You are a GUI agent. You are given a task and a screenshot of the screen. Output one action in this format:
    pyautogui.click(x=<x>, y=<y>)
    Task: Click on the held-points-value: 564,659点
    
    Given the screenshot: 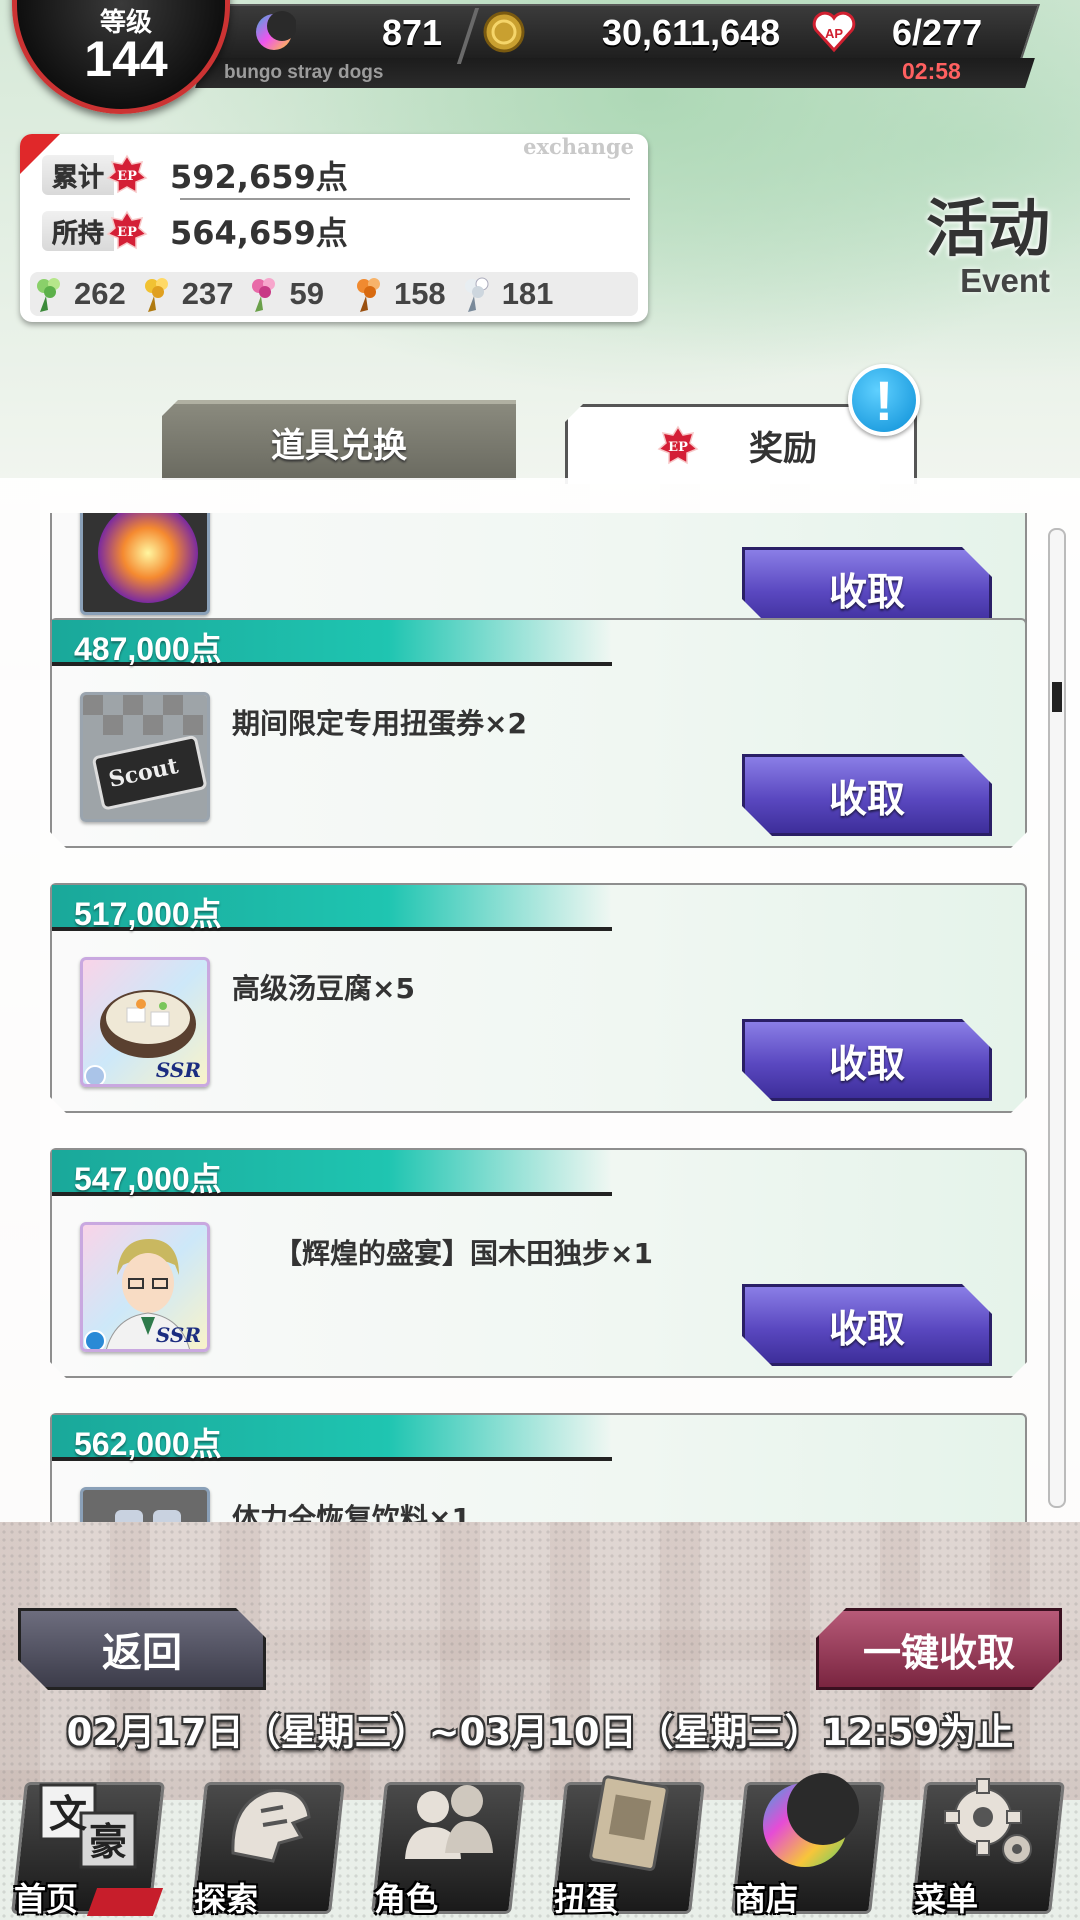 What is the action you would take?
    pyautogui.click(x=259, y=233)
    